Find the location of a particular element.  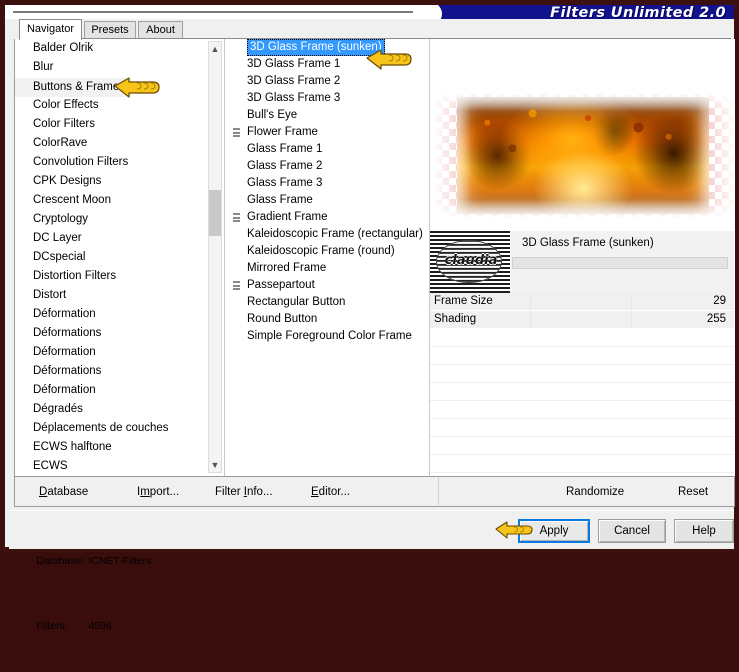

tab-about: About is located at coordinates (160, 30).